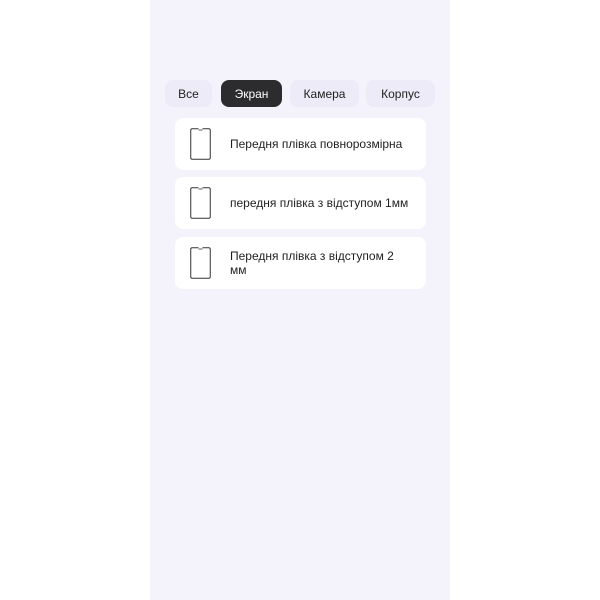  I want to click on list-item: Передня плівка повнорозмірна, so click(300, 144).